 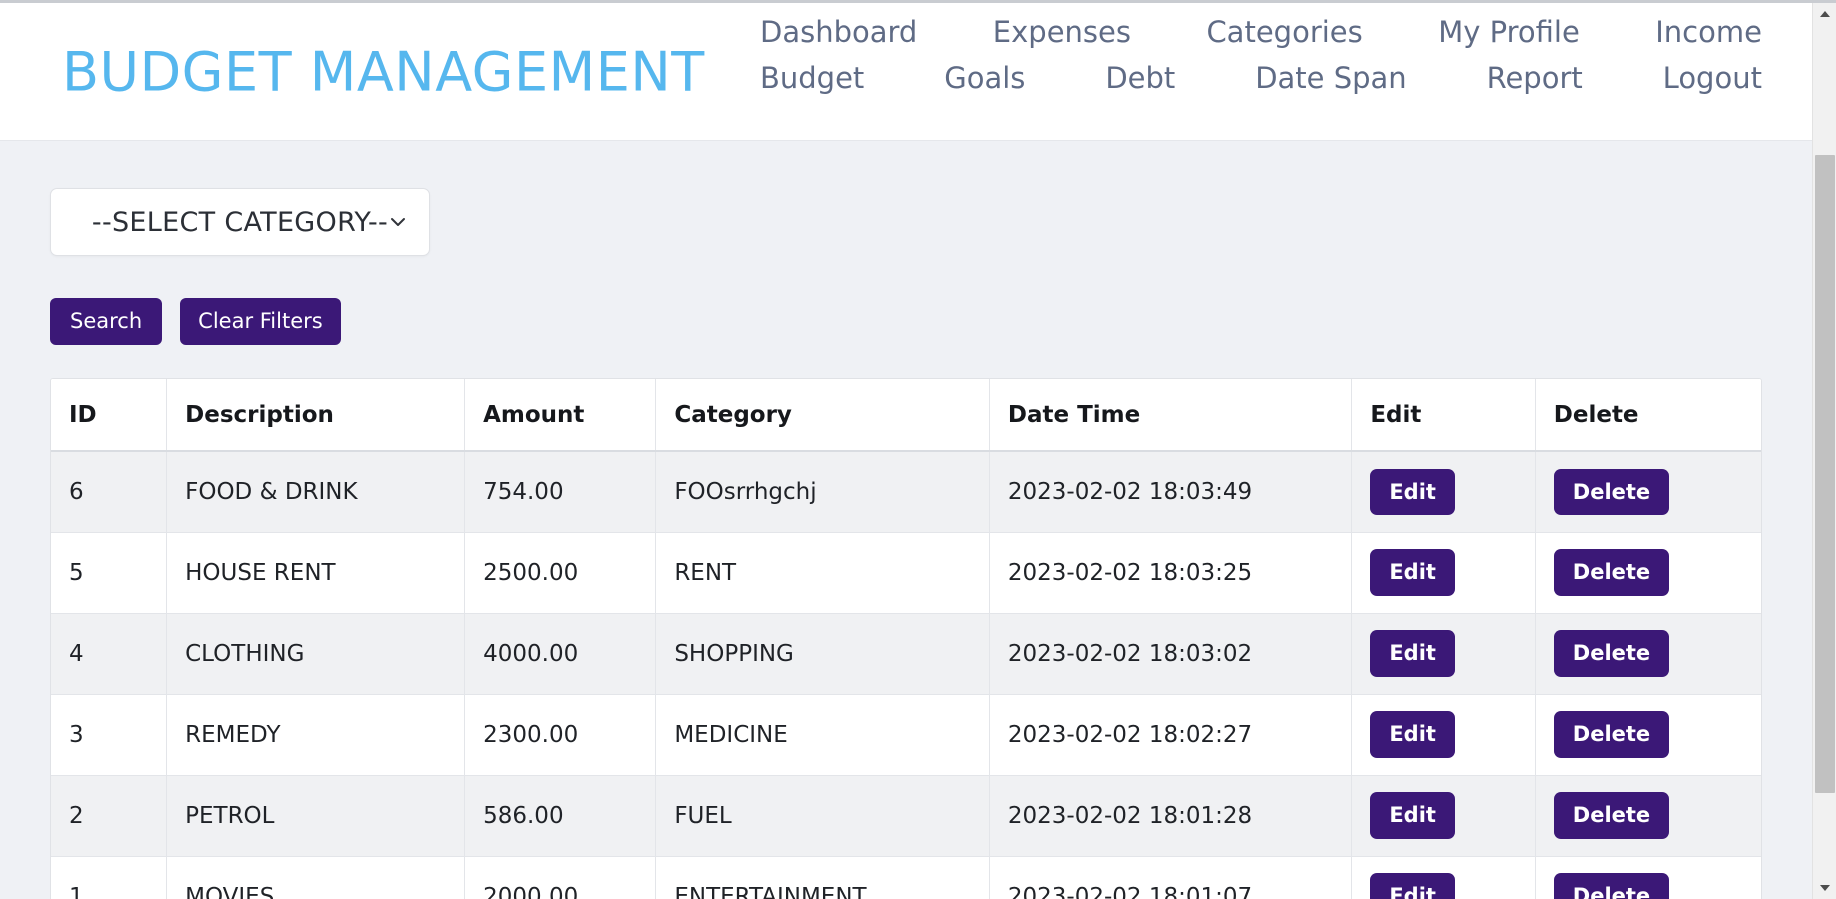 What do you see at coordinates (1171, 415) in the screenshot?
I see `col-header-datetime: Date Time` at bounding box center [1171, 415].